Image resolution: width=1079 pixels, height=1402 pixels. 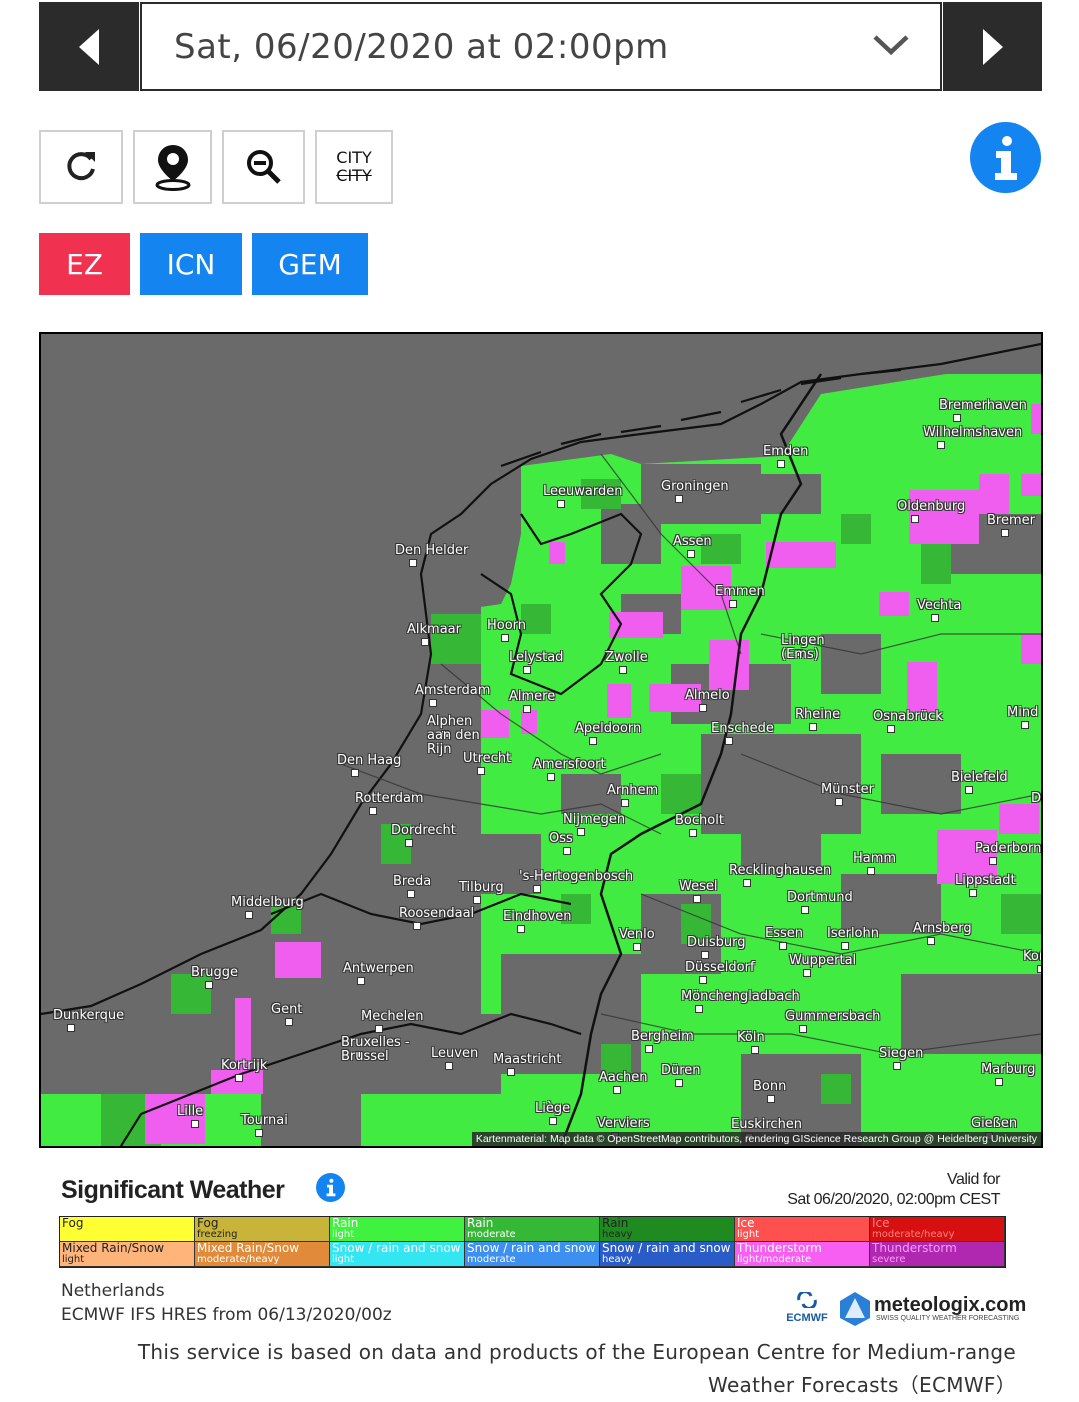 I want to click on city-label: Oldenburg, so click(x=931, y=506).